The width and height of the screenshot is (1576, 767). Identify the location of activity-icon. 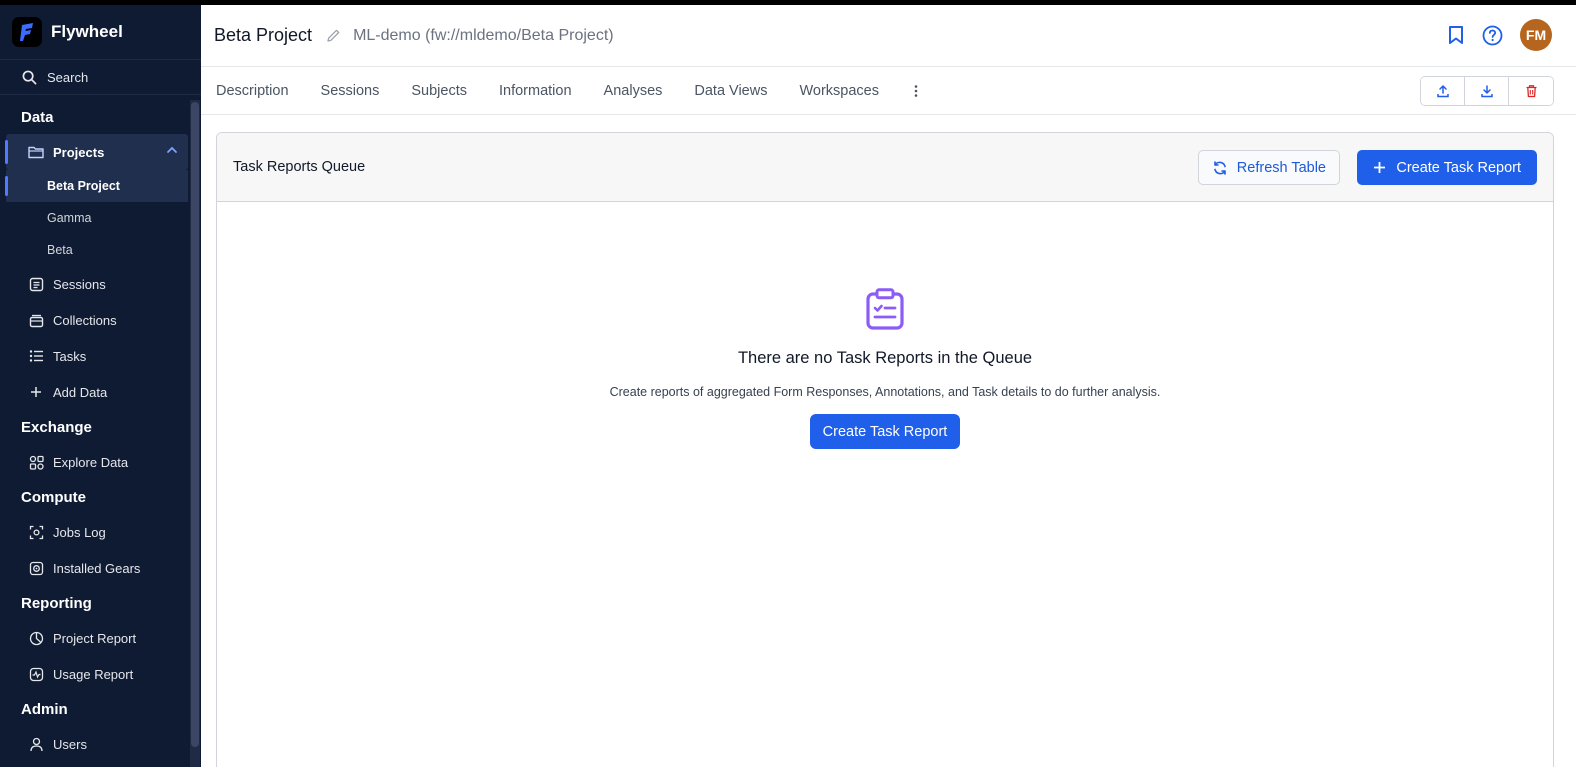
(36, 674).